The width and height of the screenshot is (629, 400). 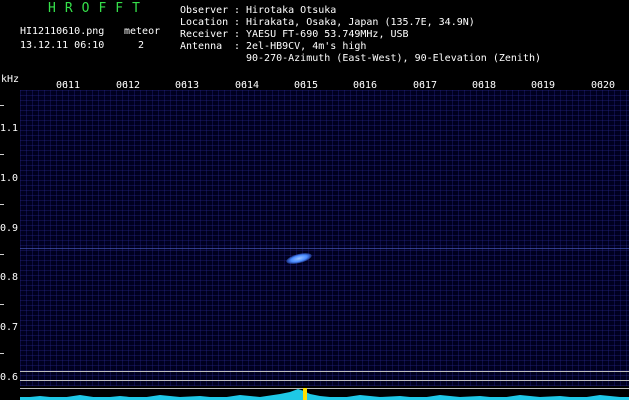 I want to click on baseline-noise, so click(x=324, y=394).